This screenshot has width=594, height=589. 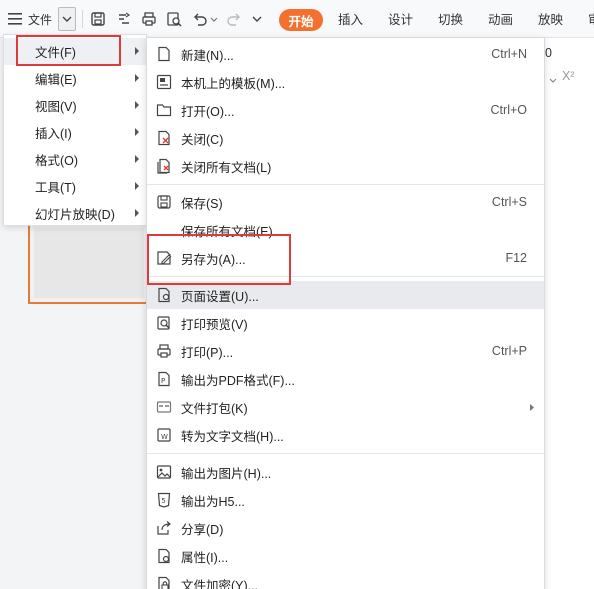 What do you see at coordinates (56, 107) in the screenshot?
I see `menu-item-label: 视图(V)` at bounding box center [56, 107].